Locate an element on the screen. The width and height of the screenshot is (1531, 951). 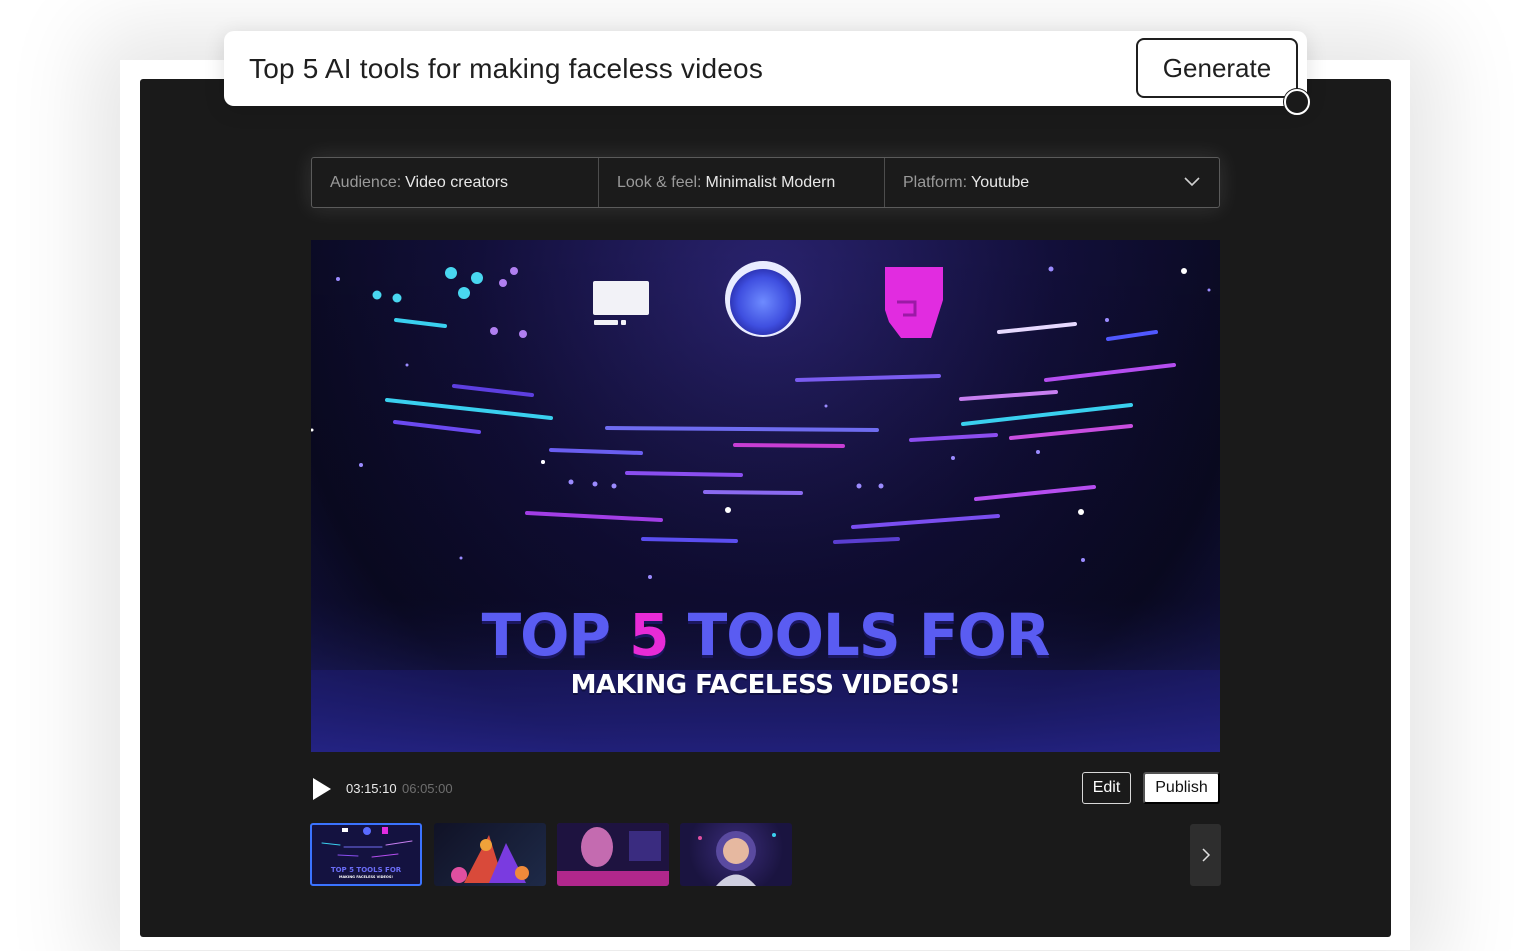
screen-icon is located at coordinates (621, 298).